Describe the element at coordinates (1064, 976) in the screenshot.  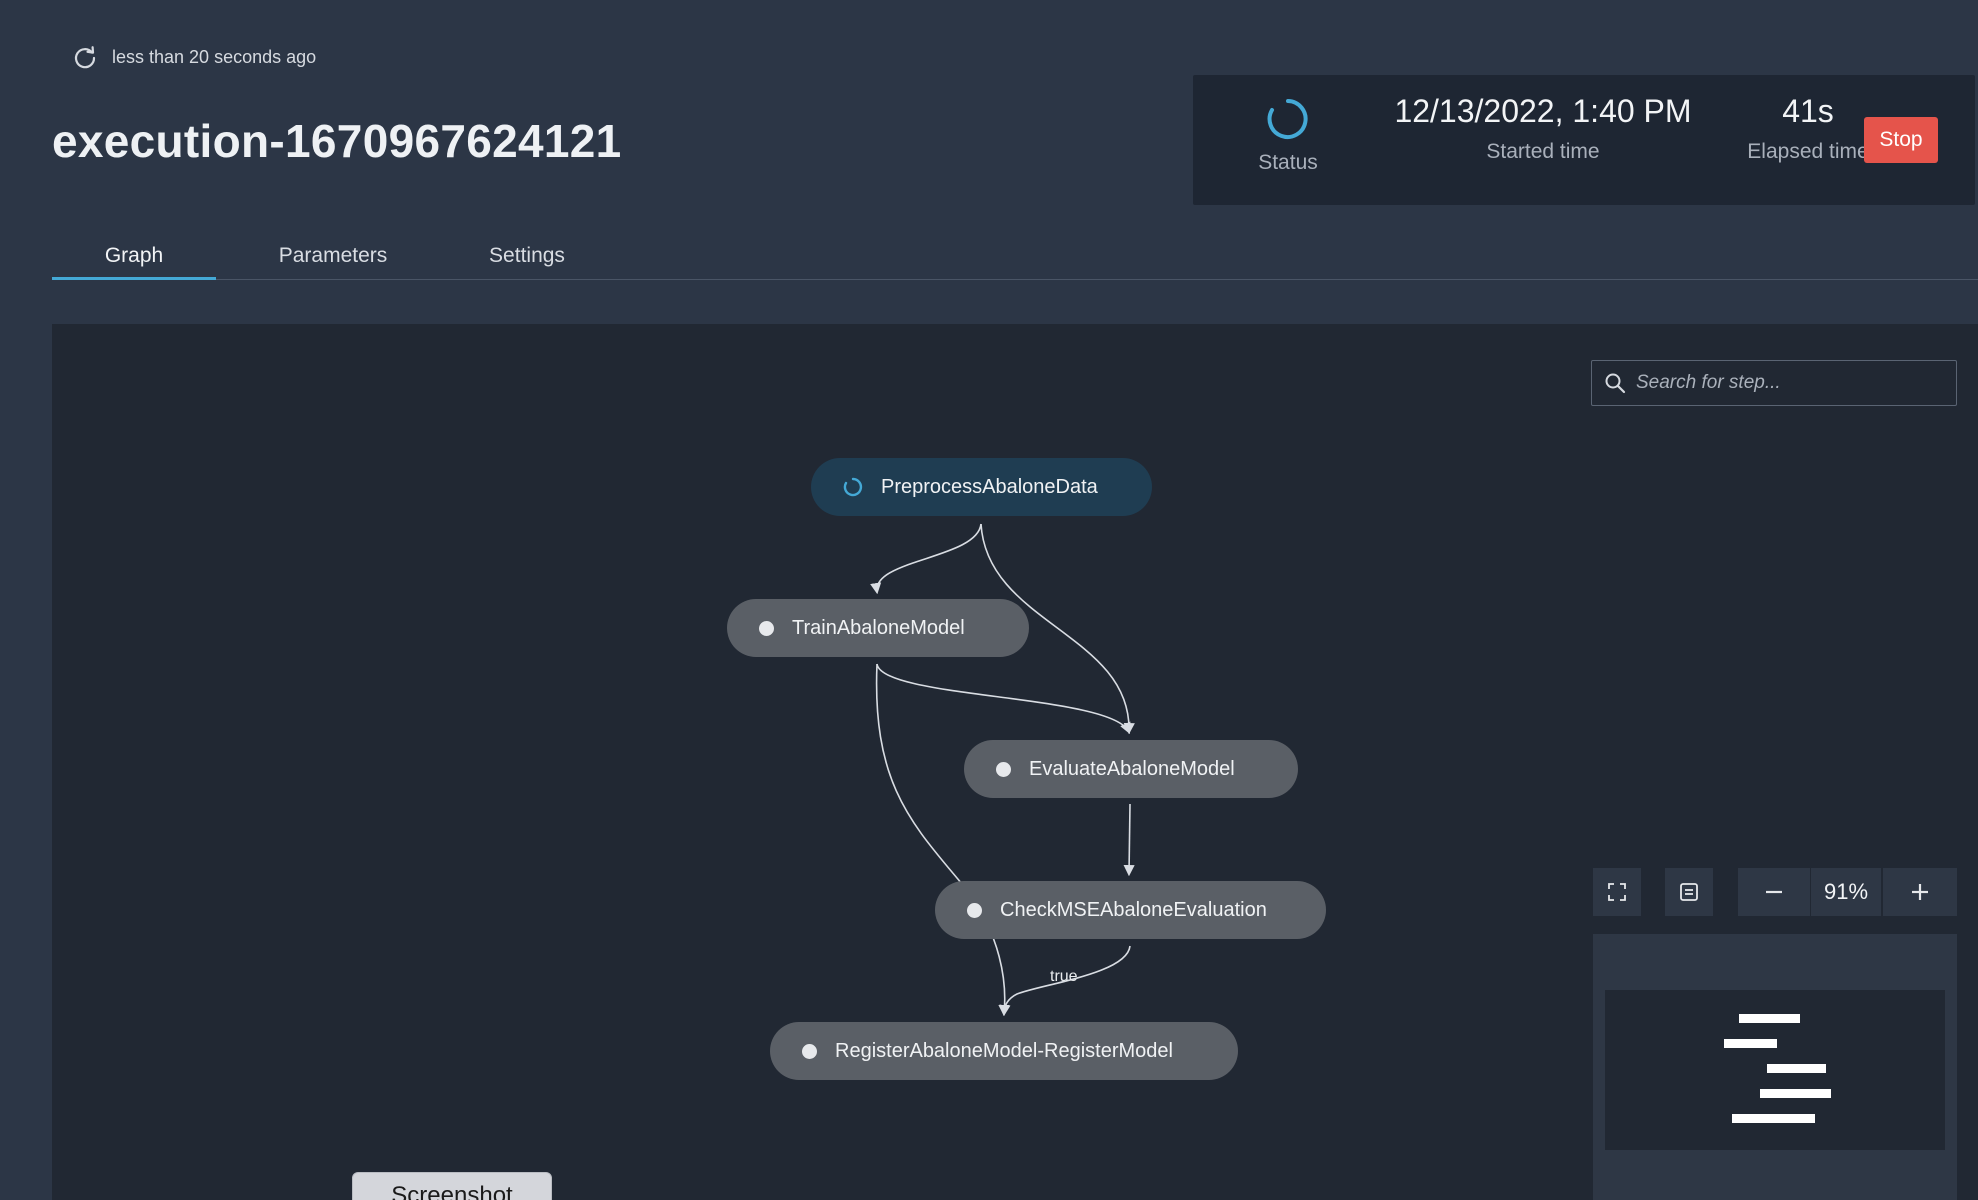
I see `edge-label-true: true` at that location.